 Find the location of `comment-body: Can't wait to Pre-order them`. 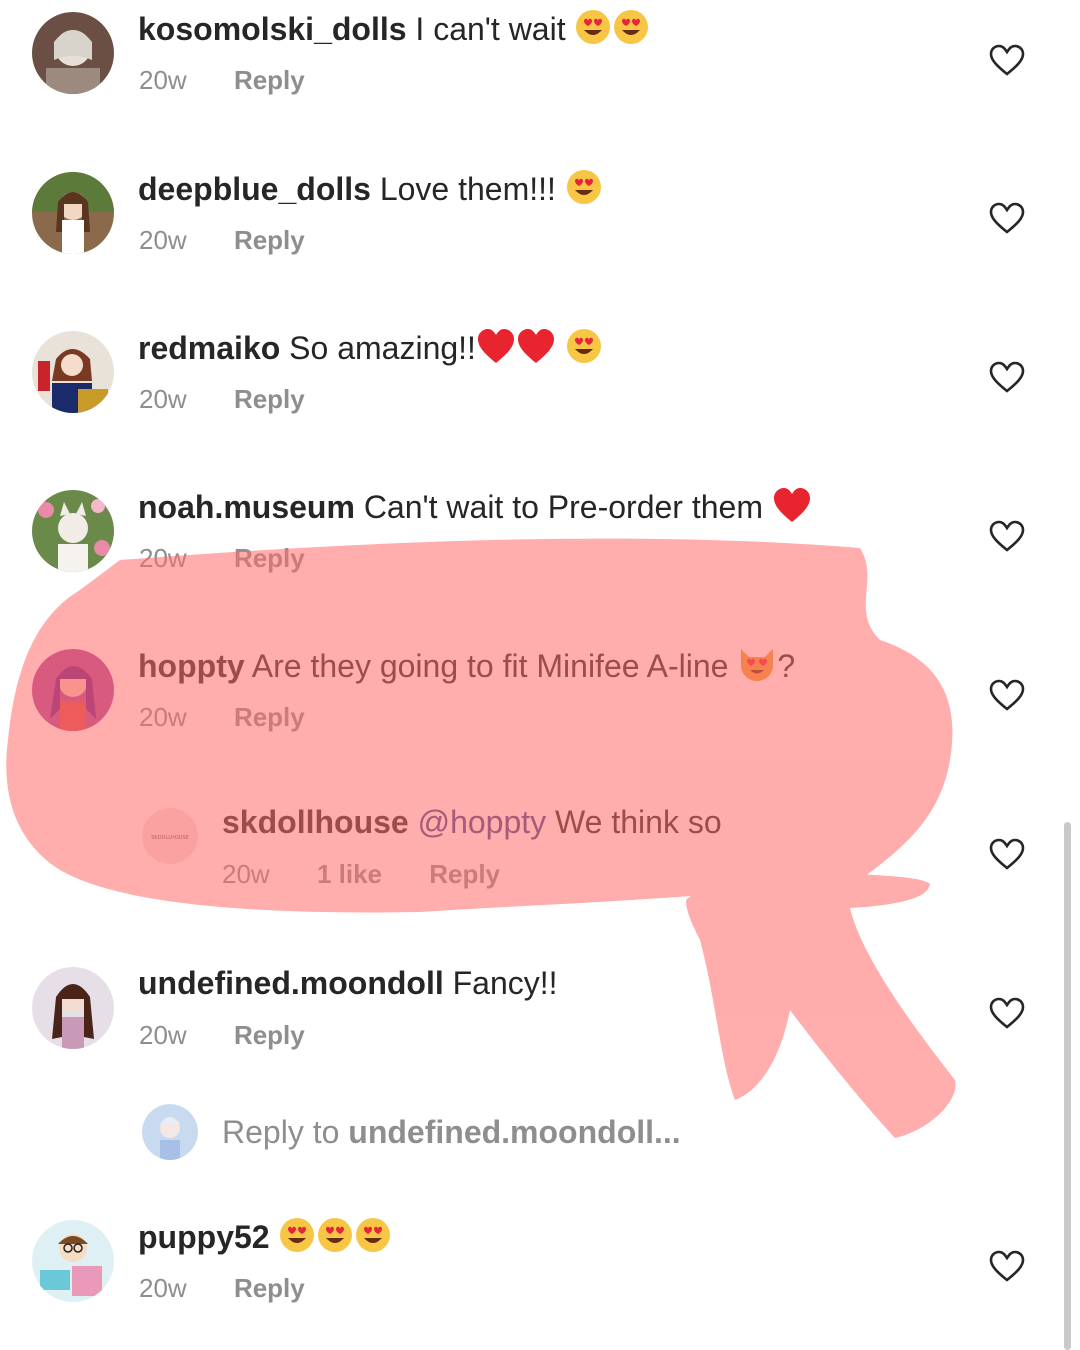

comment-body: Can't wait to Pre-order them is located at coordinates (563, 506).